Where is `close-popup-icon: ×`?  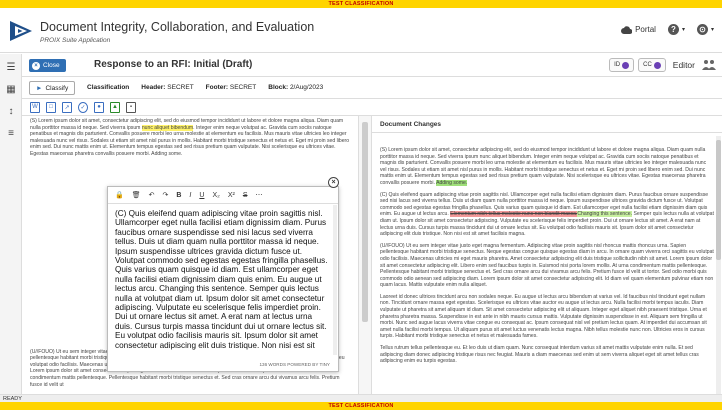
close-popup-icon: × is located at coordinates (333, 182).